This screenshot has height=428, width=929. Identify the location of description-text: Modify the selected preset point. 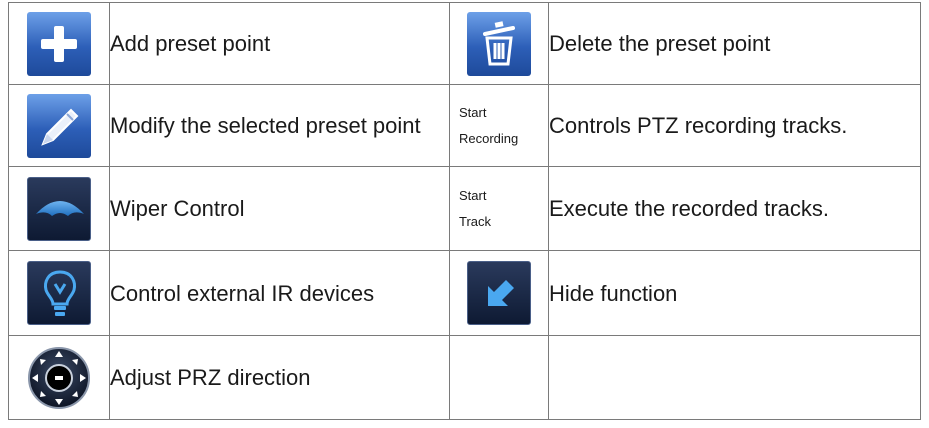
(265, 125).